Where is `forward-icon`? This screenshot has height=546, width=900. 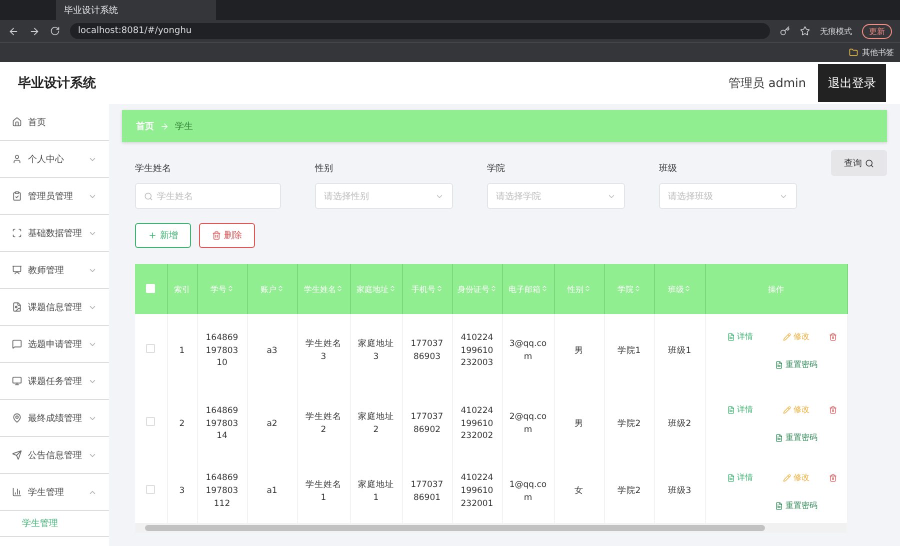
forward-icon is located at coordinates (34, 31).